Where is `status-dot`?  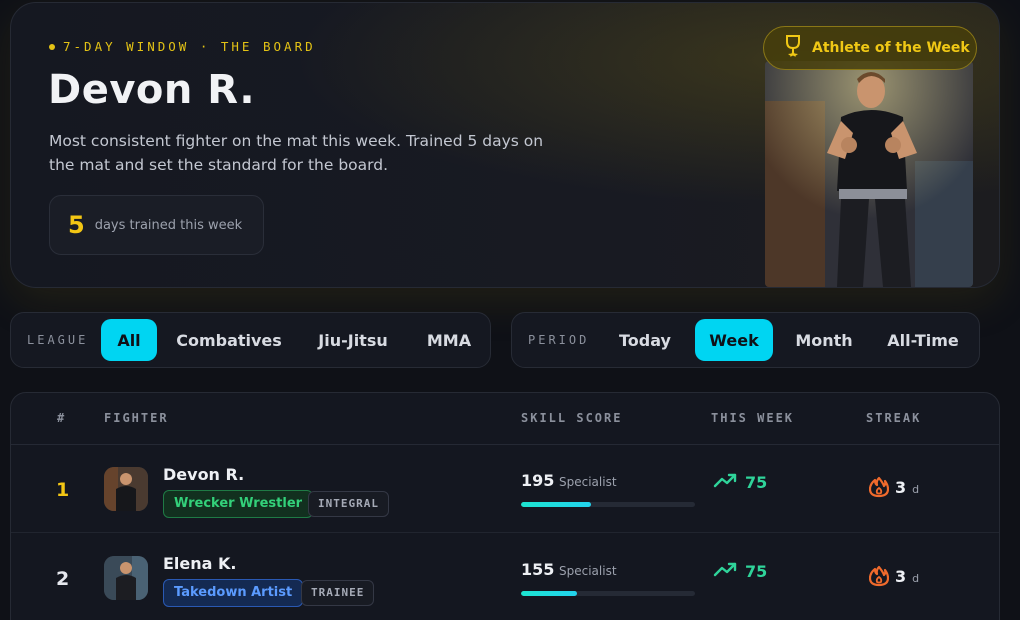 status-dot is located at coordinates (52, 46).